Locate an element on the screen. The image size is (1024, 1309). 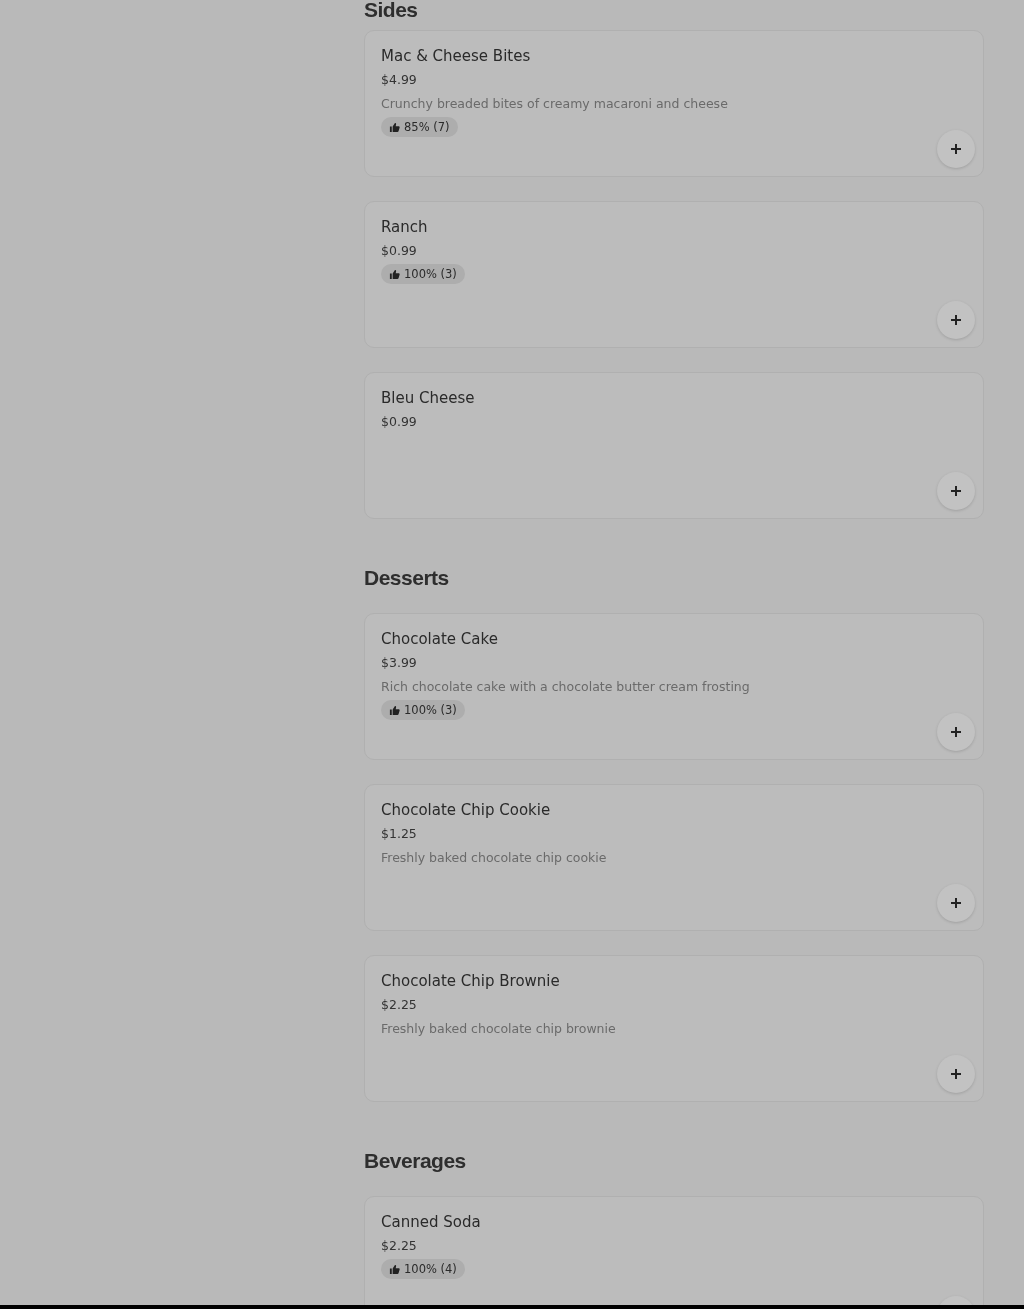
item-name: Ranch is located at coordinates (404, 227).